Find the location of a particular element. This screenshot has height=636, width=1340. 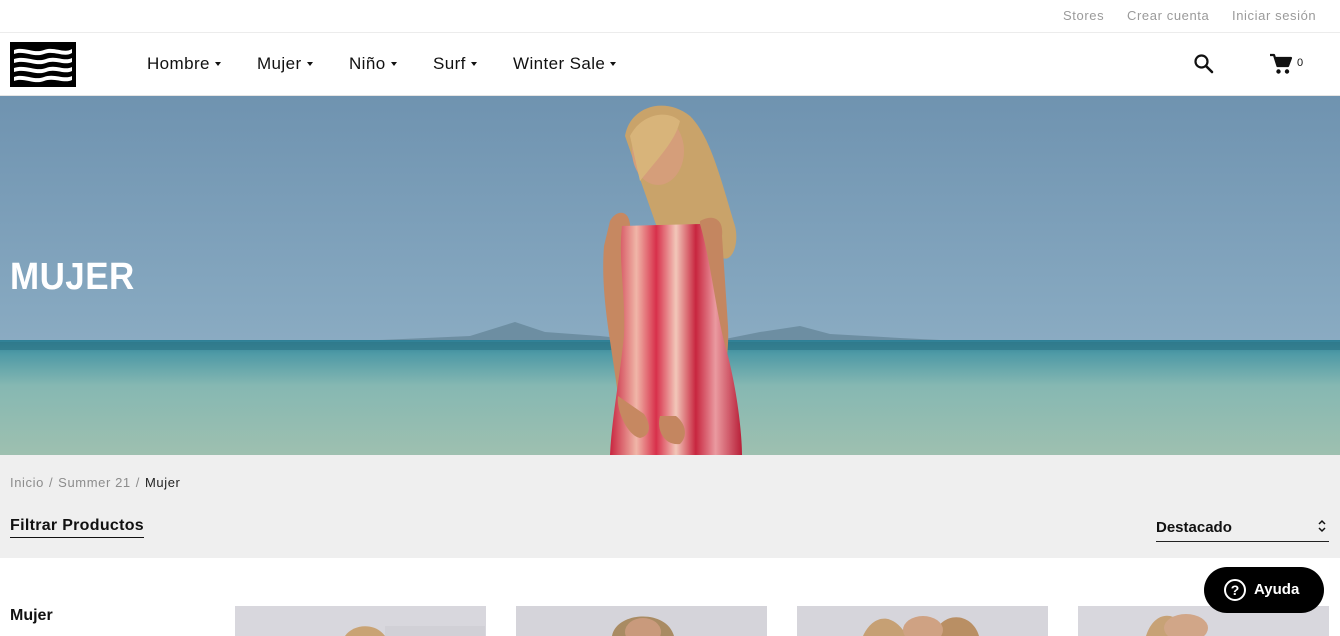

breadcrumb: Inicio / Summer 21 / Mujer is located at coordinates (95, 482).